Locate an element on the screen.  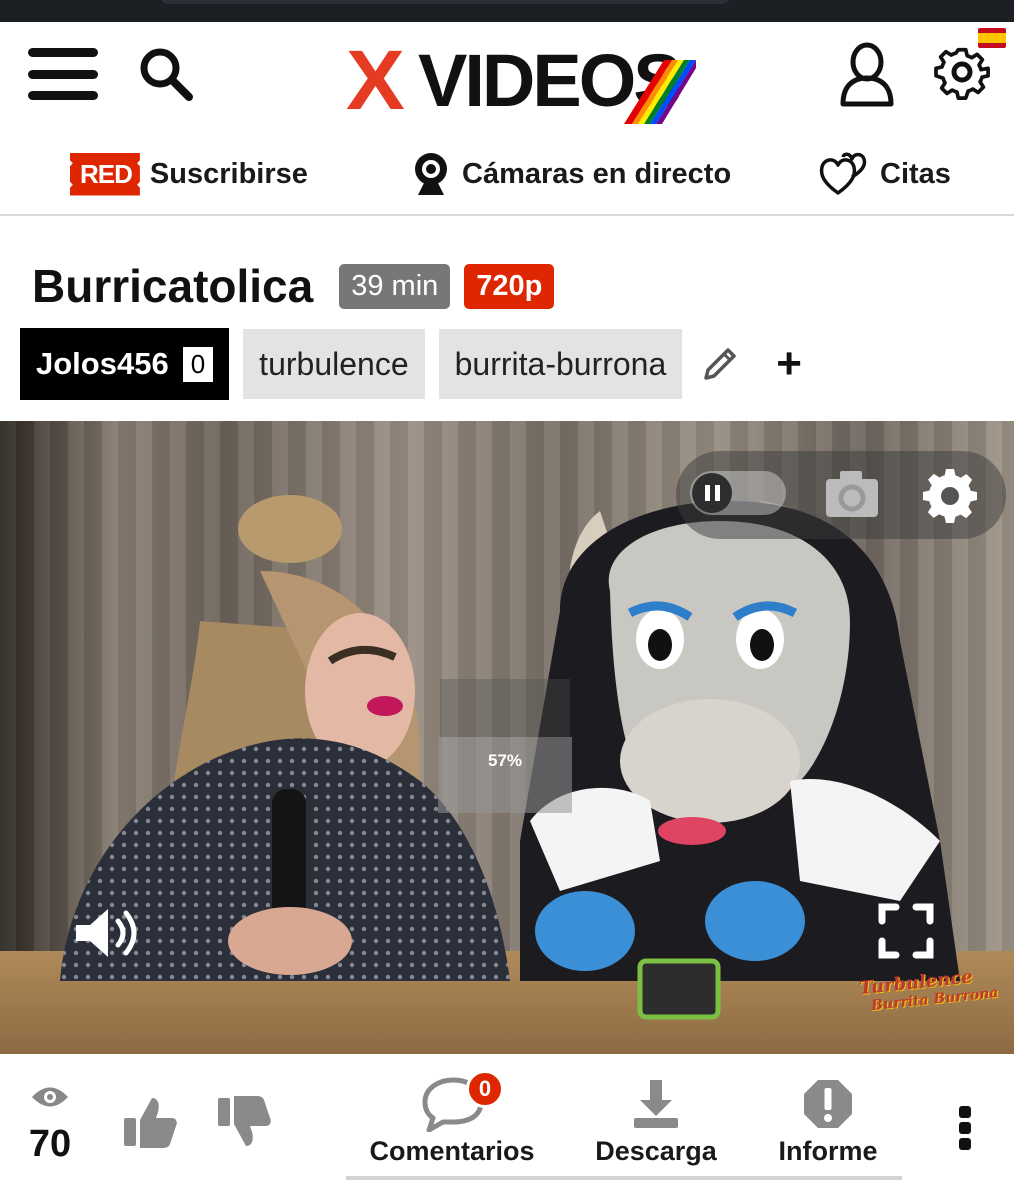
pride-rainbow-icon is located at coordinates (660, 92).